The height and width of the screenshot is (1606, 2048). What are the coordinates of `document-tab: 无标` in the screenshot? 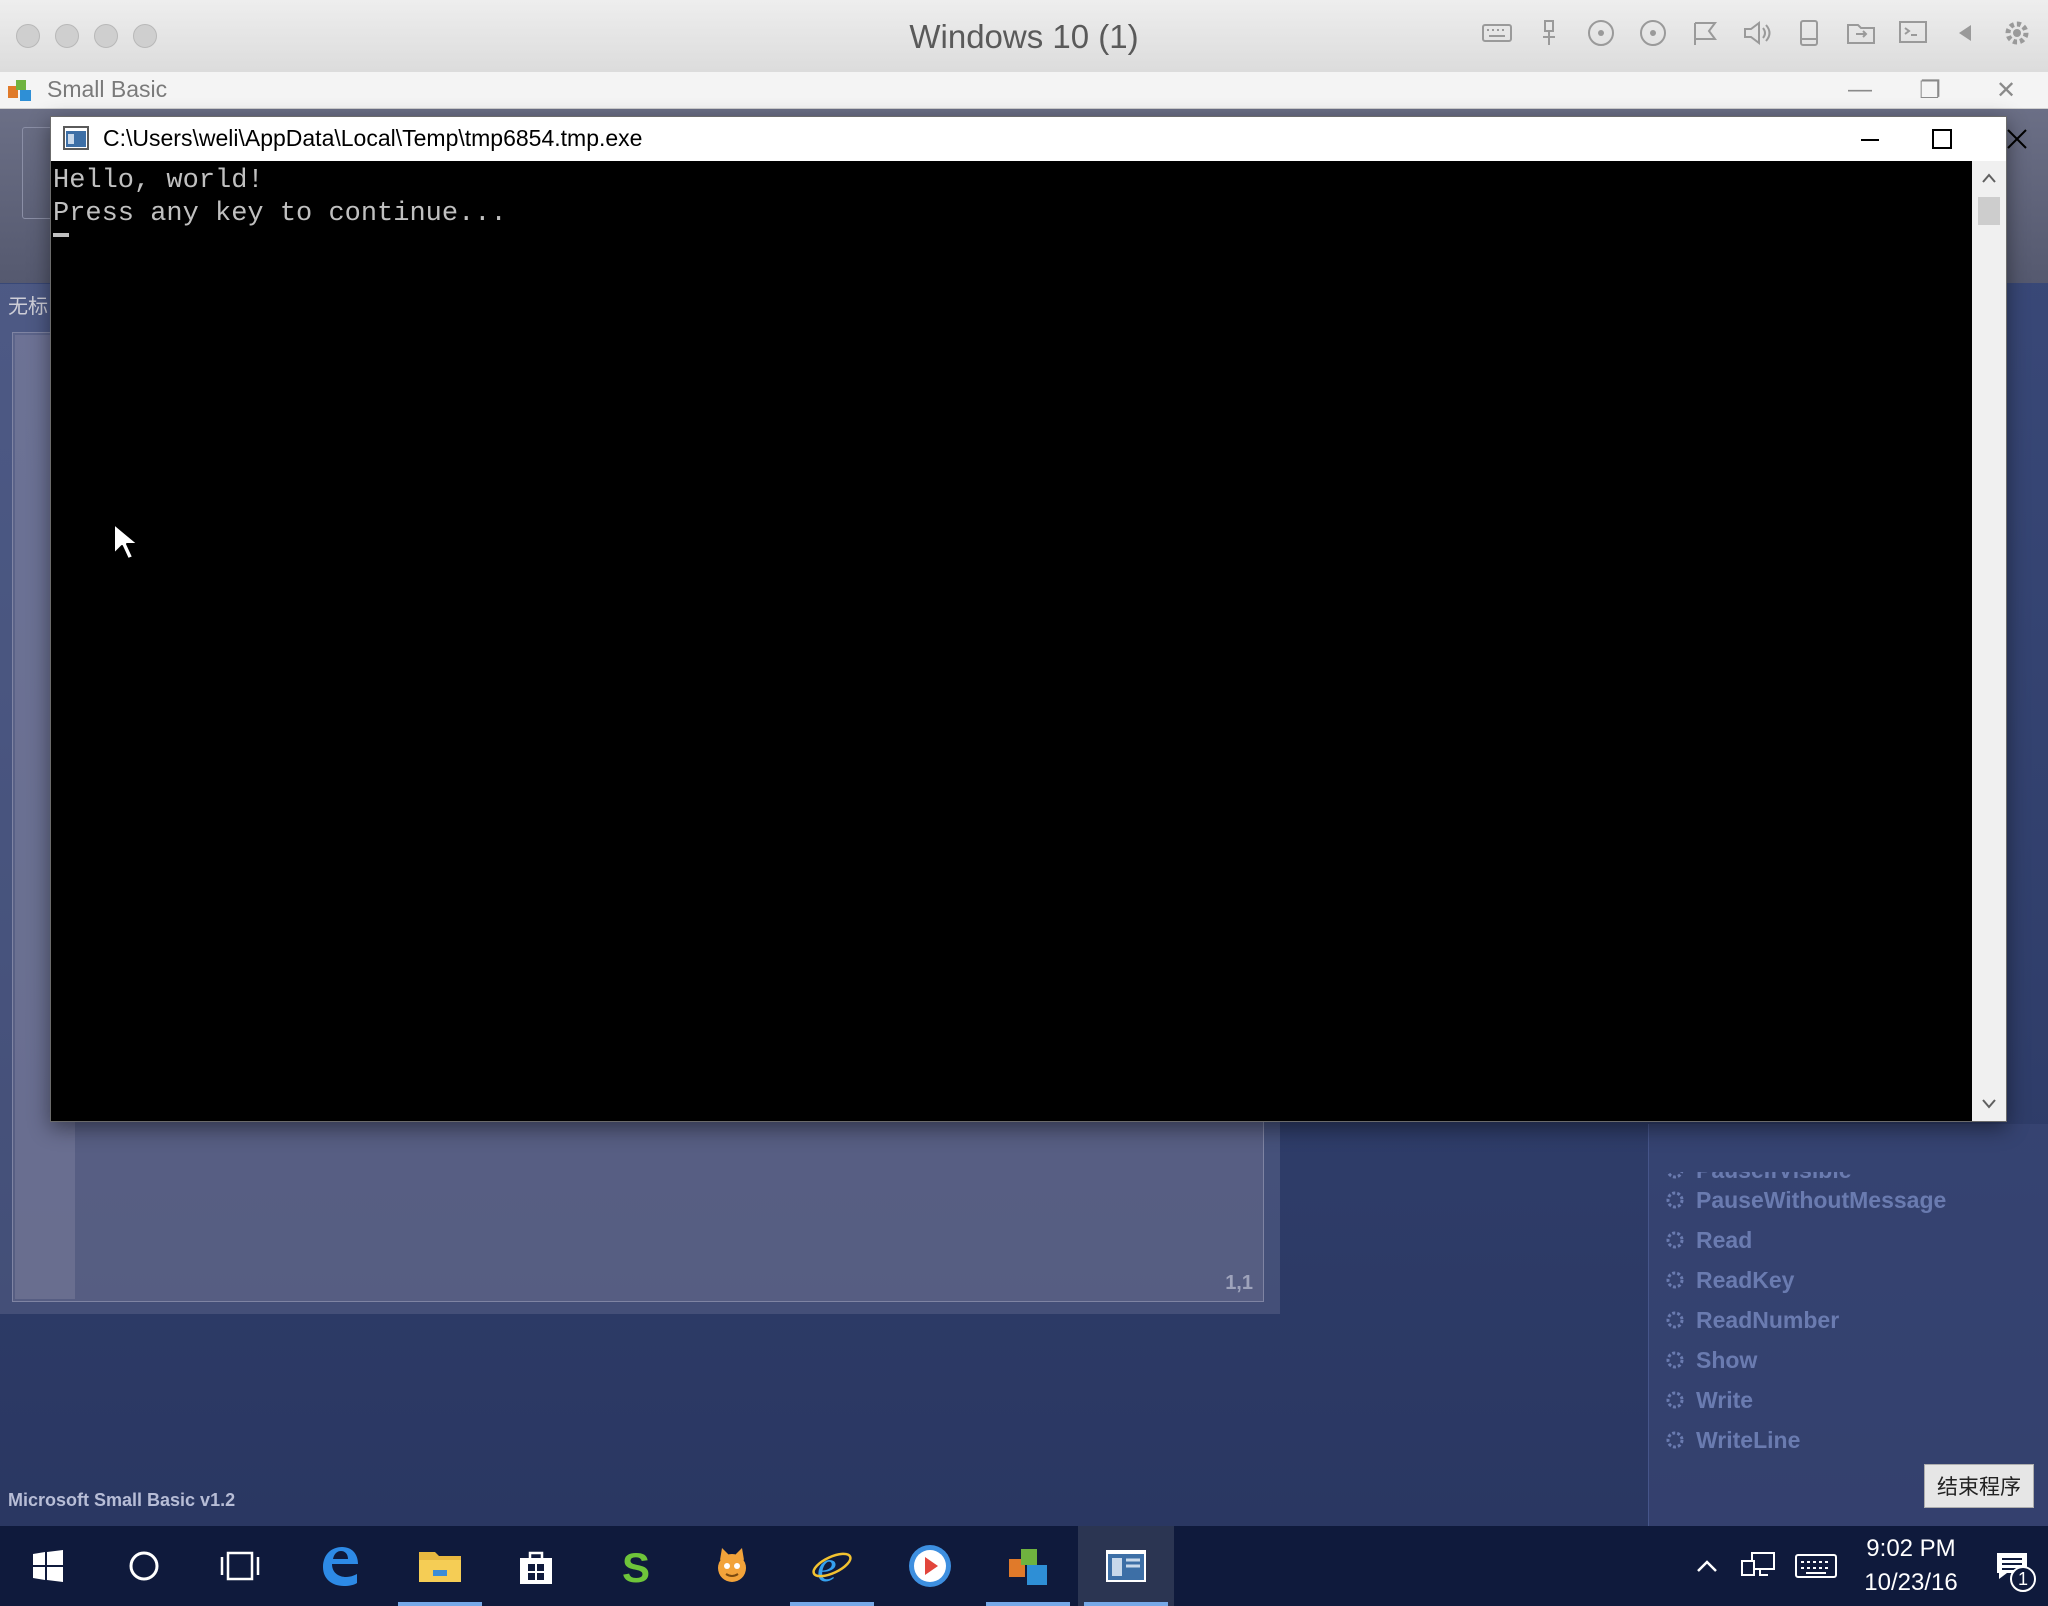 It's located at (28, 305).